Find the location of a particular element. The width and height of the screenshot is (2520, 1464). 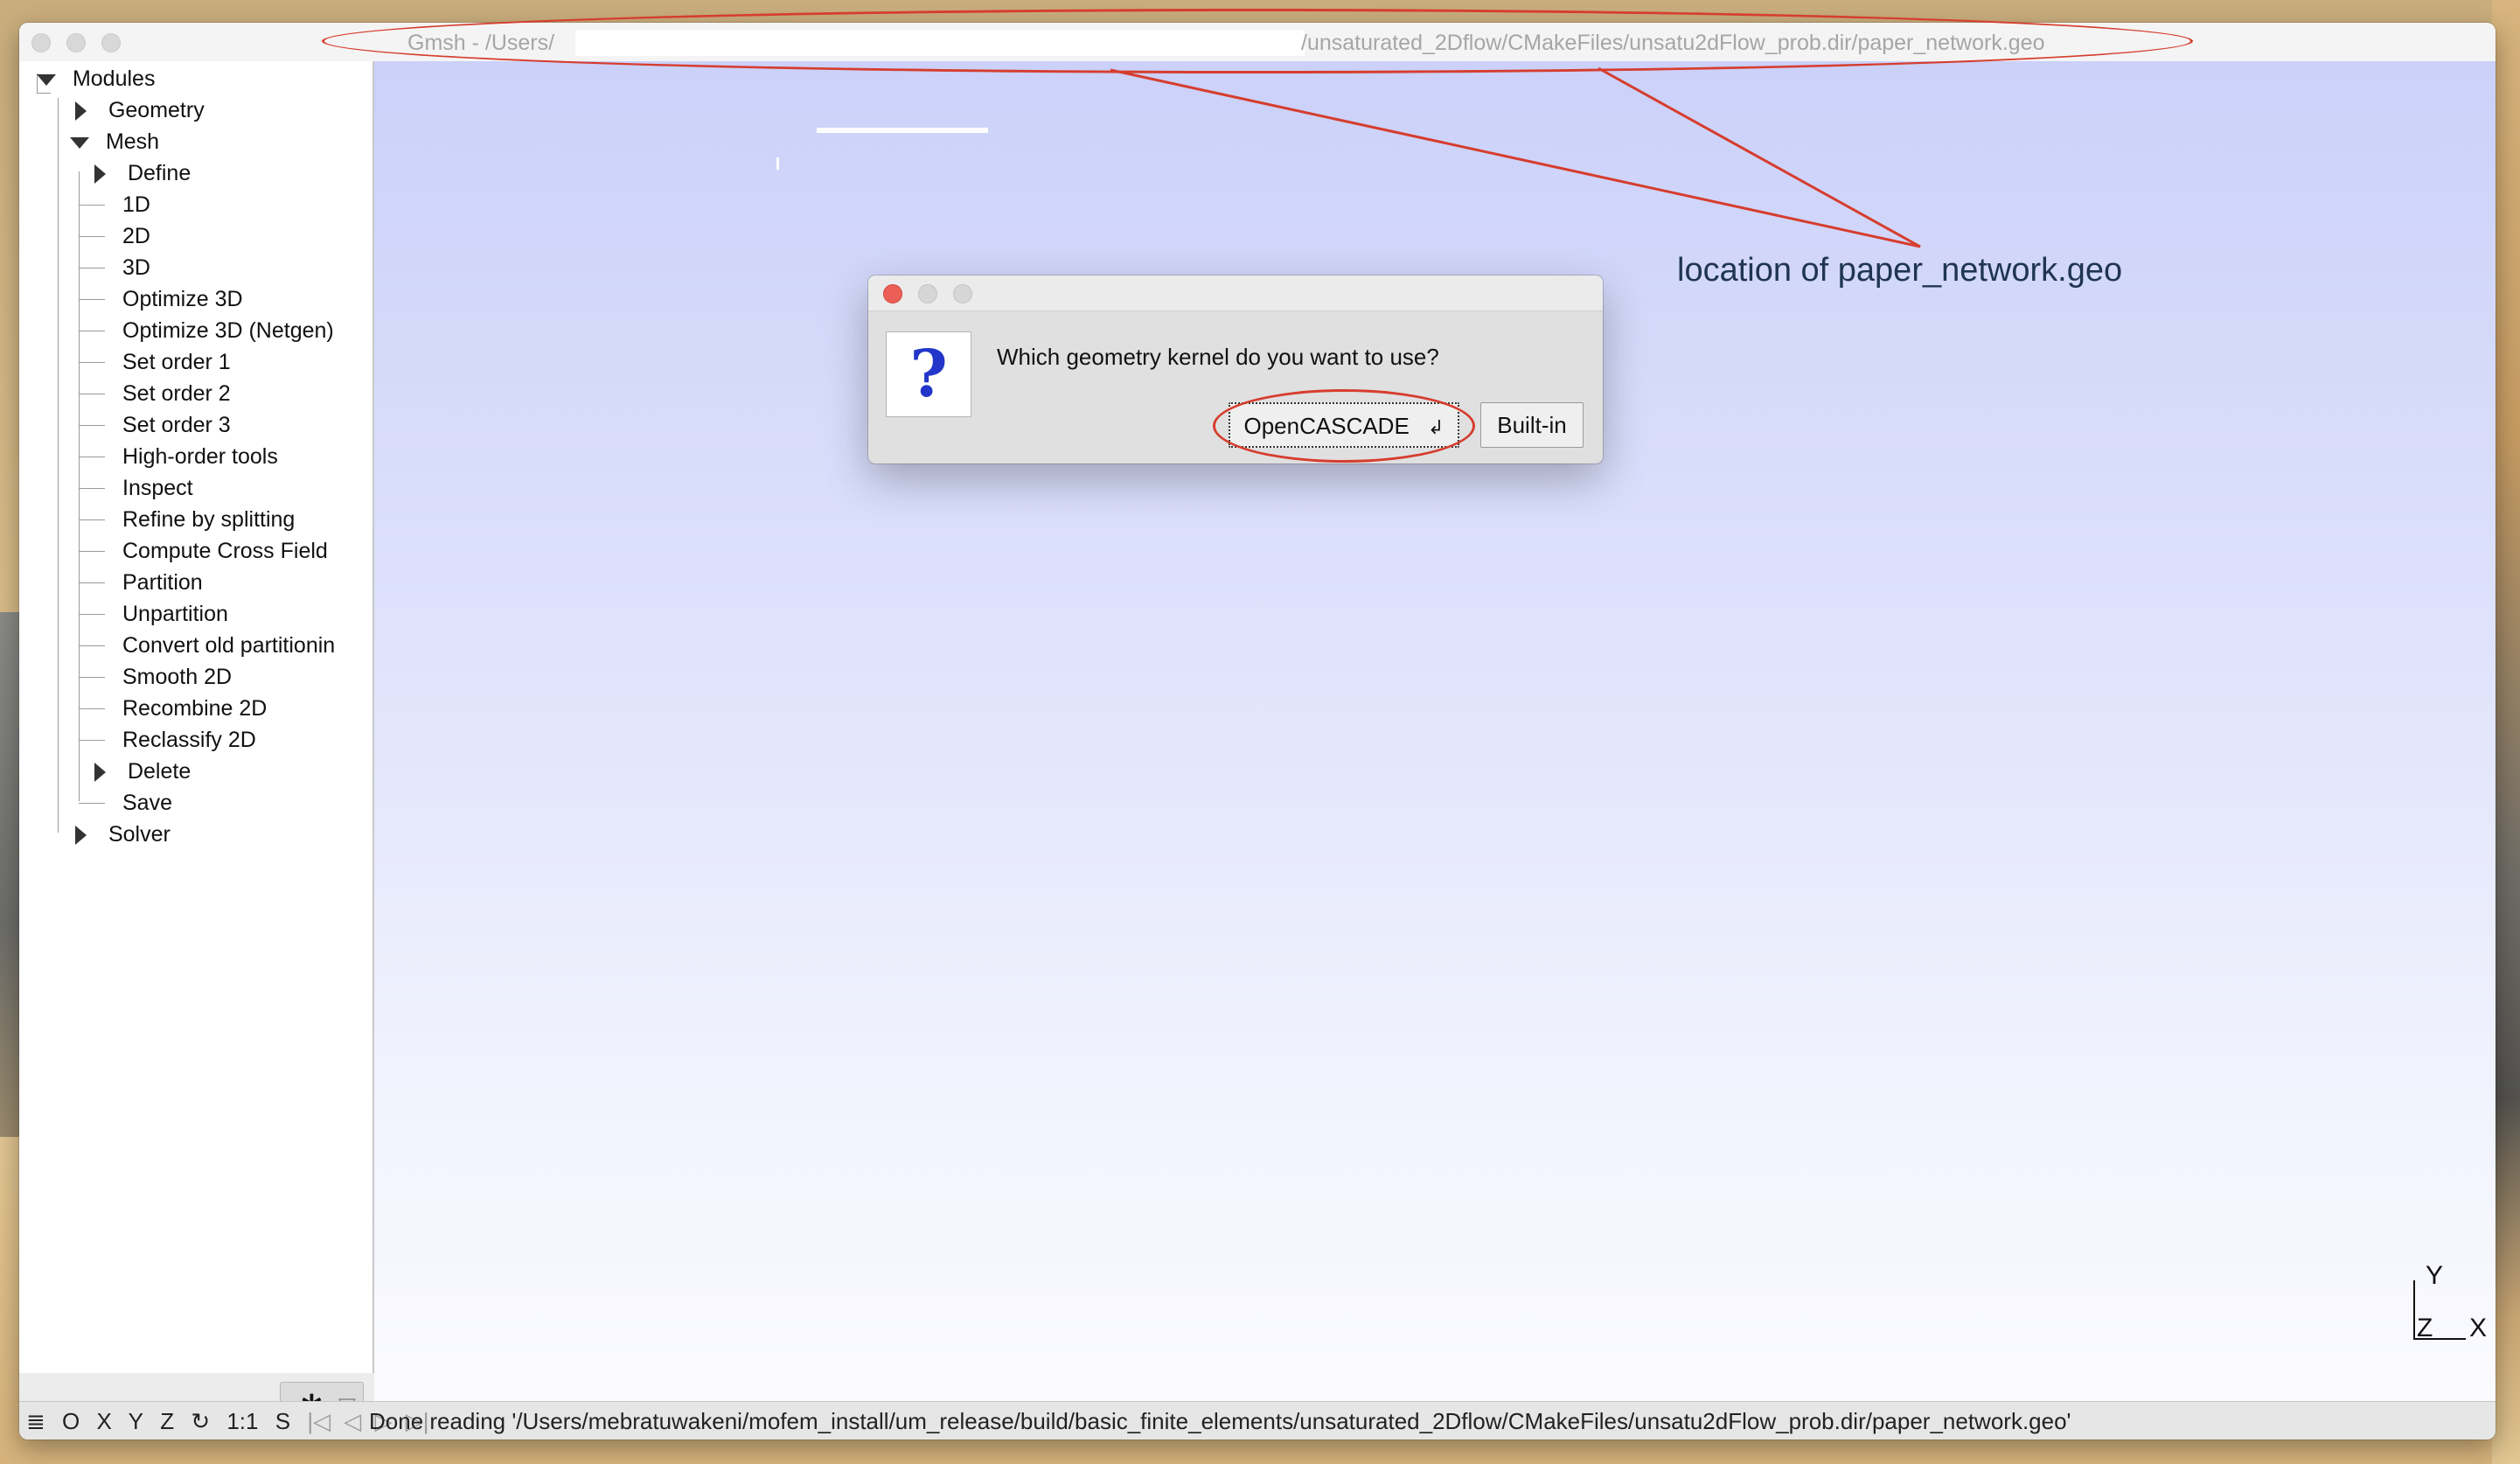

annotation-callout-svg is located at coordinates (1515, 157).